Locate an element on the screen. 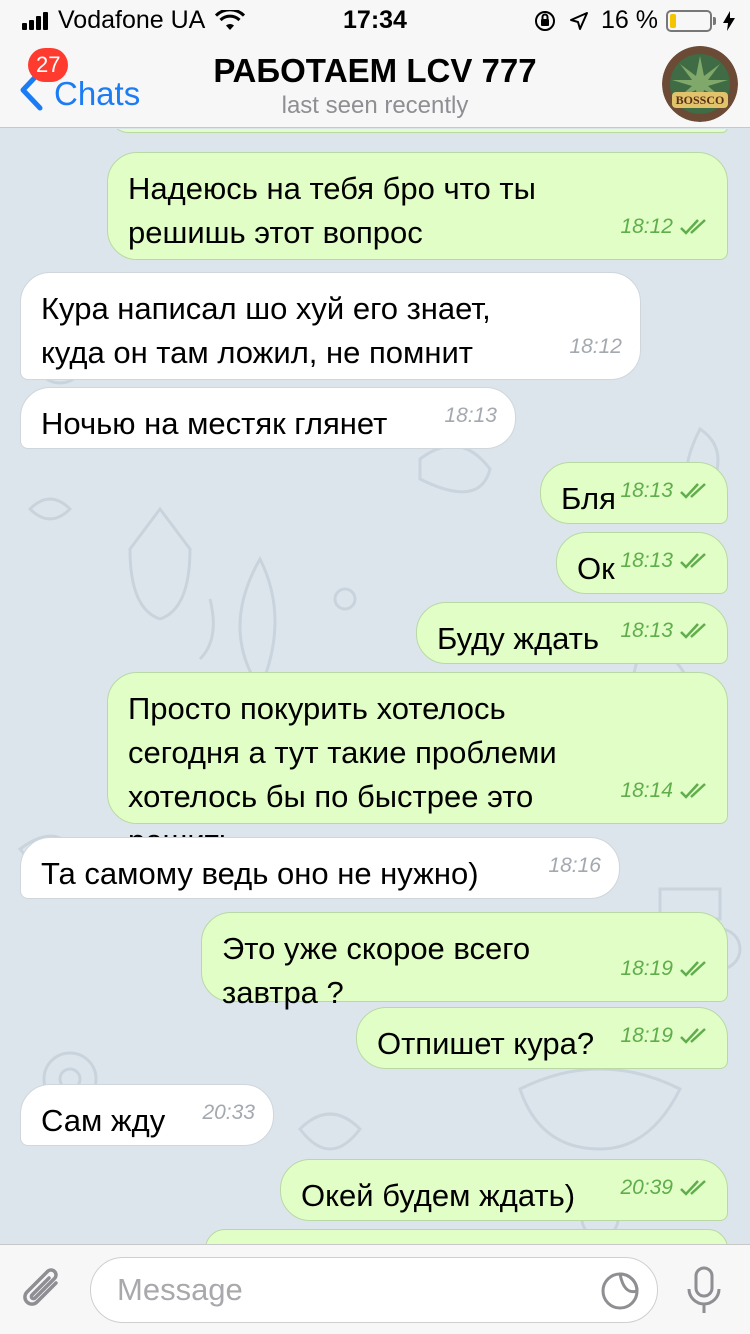 This screenshot has width=750, height=1334. message-meta: 20:33 is located at coordinates (228, 1113).